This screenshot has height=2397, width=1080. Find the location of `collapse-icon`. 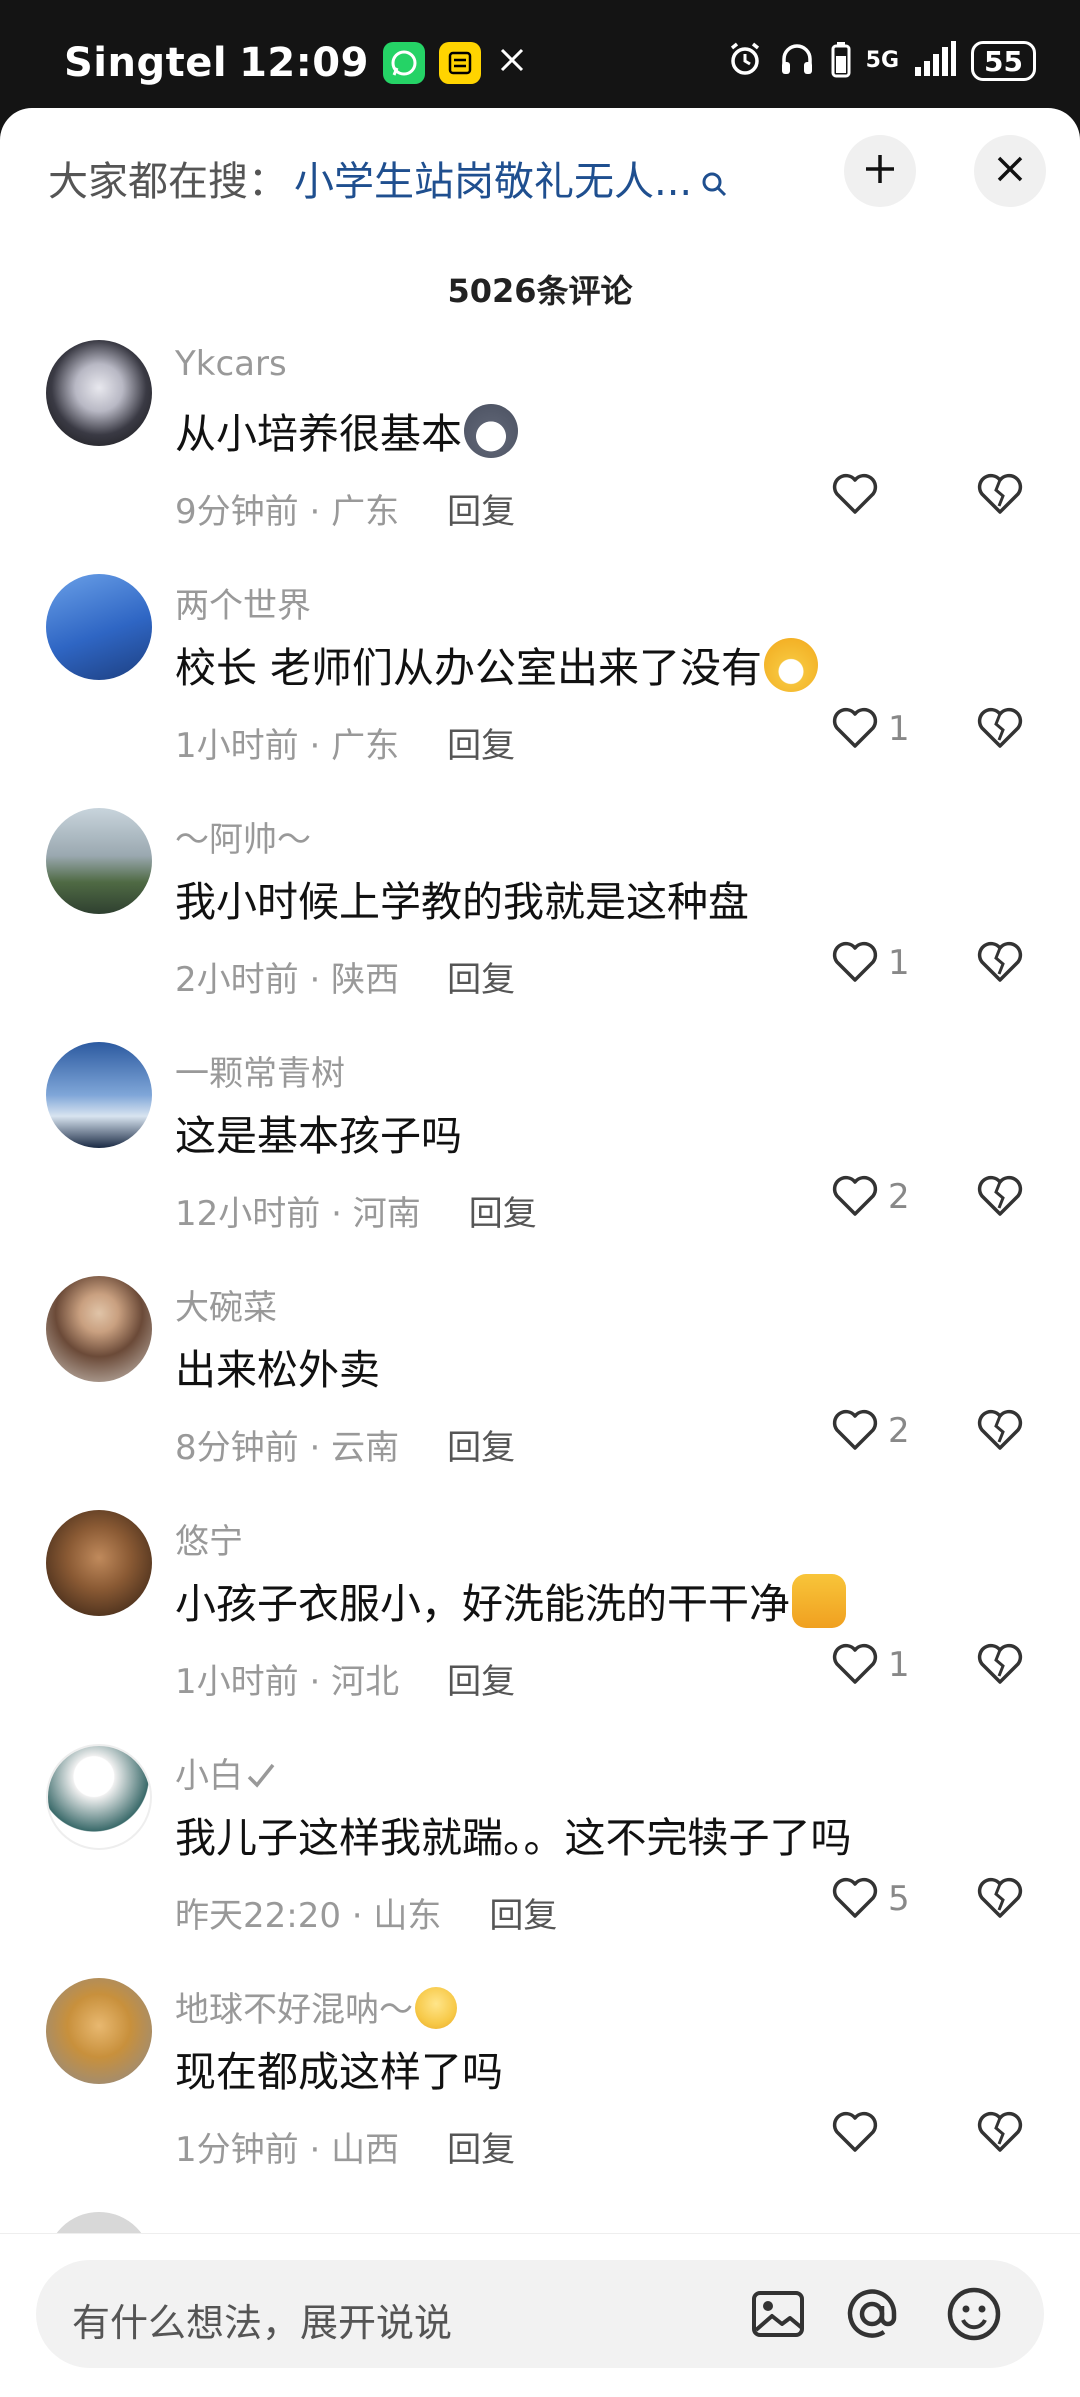

collapse-icon is located at coordinates (880, 171).